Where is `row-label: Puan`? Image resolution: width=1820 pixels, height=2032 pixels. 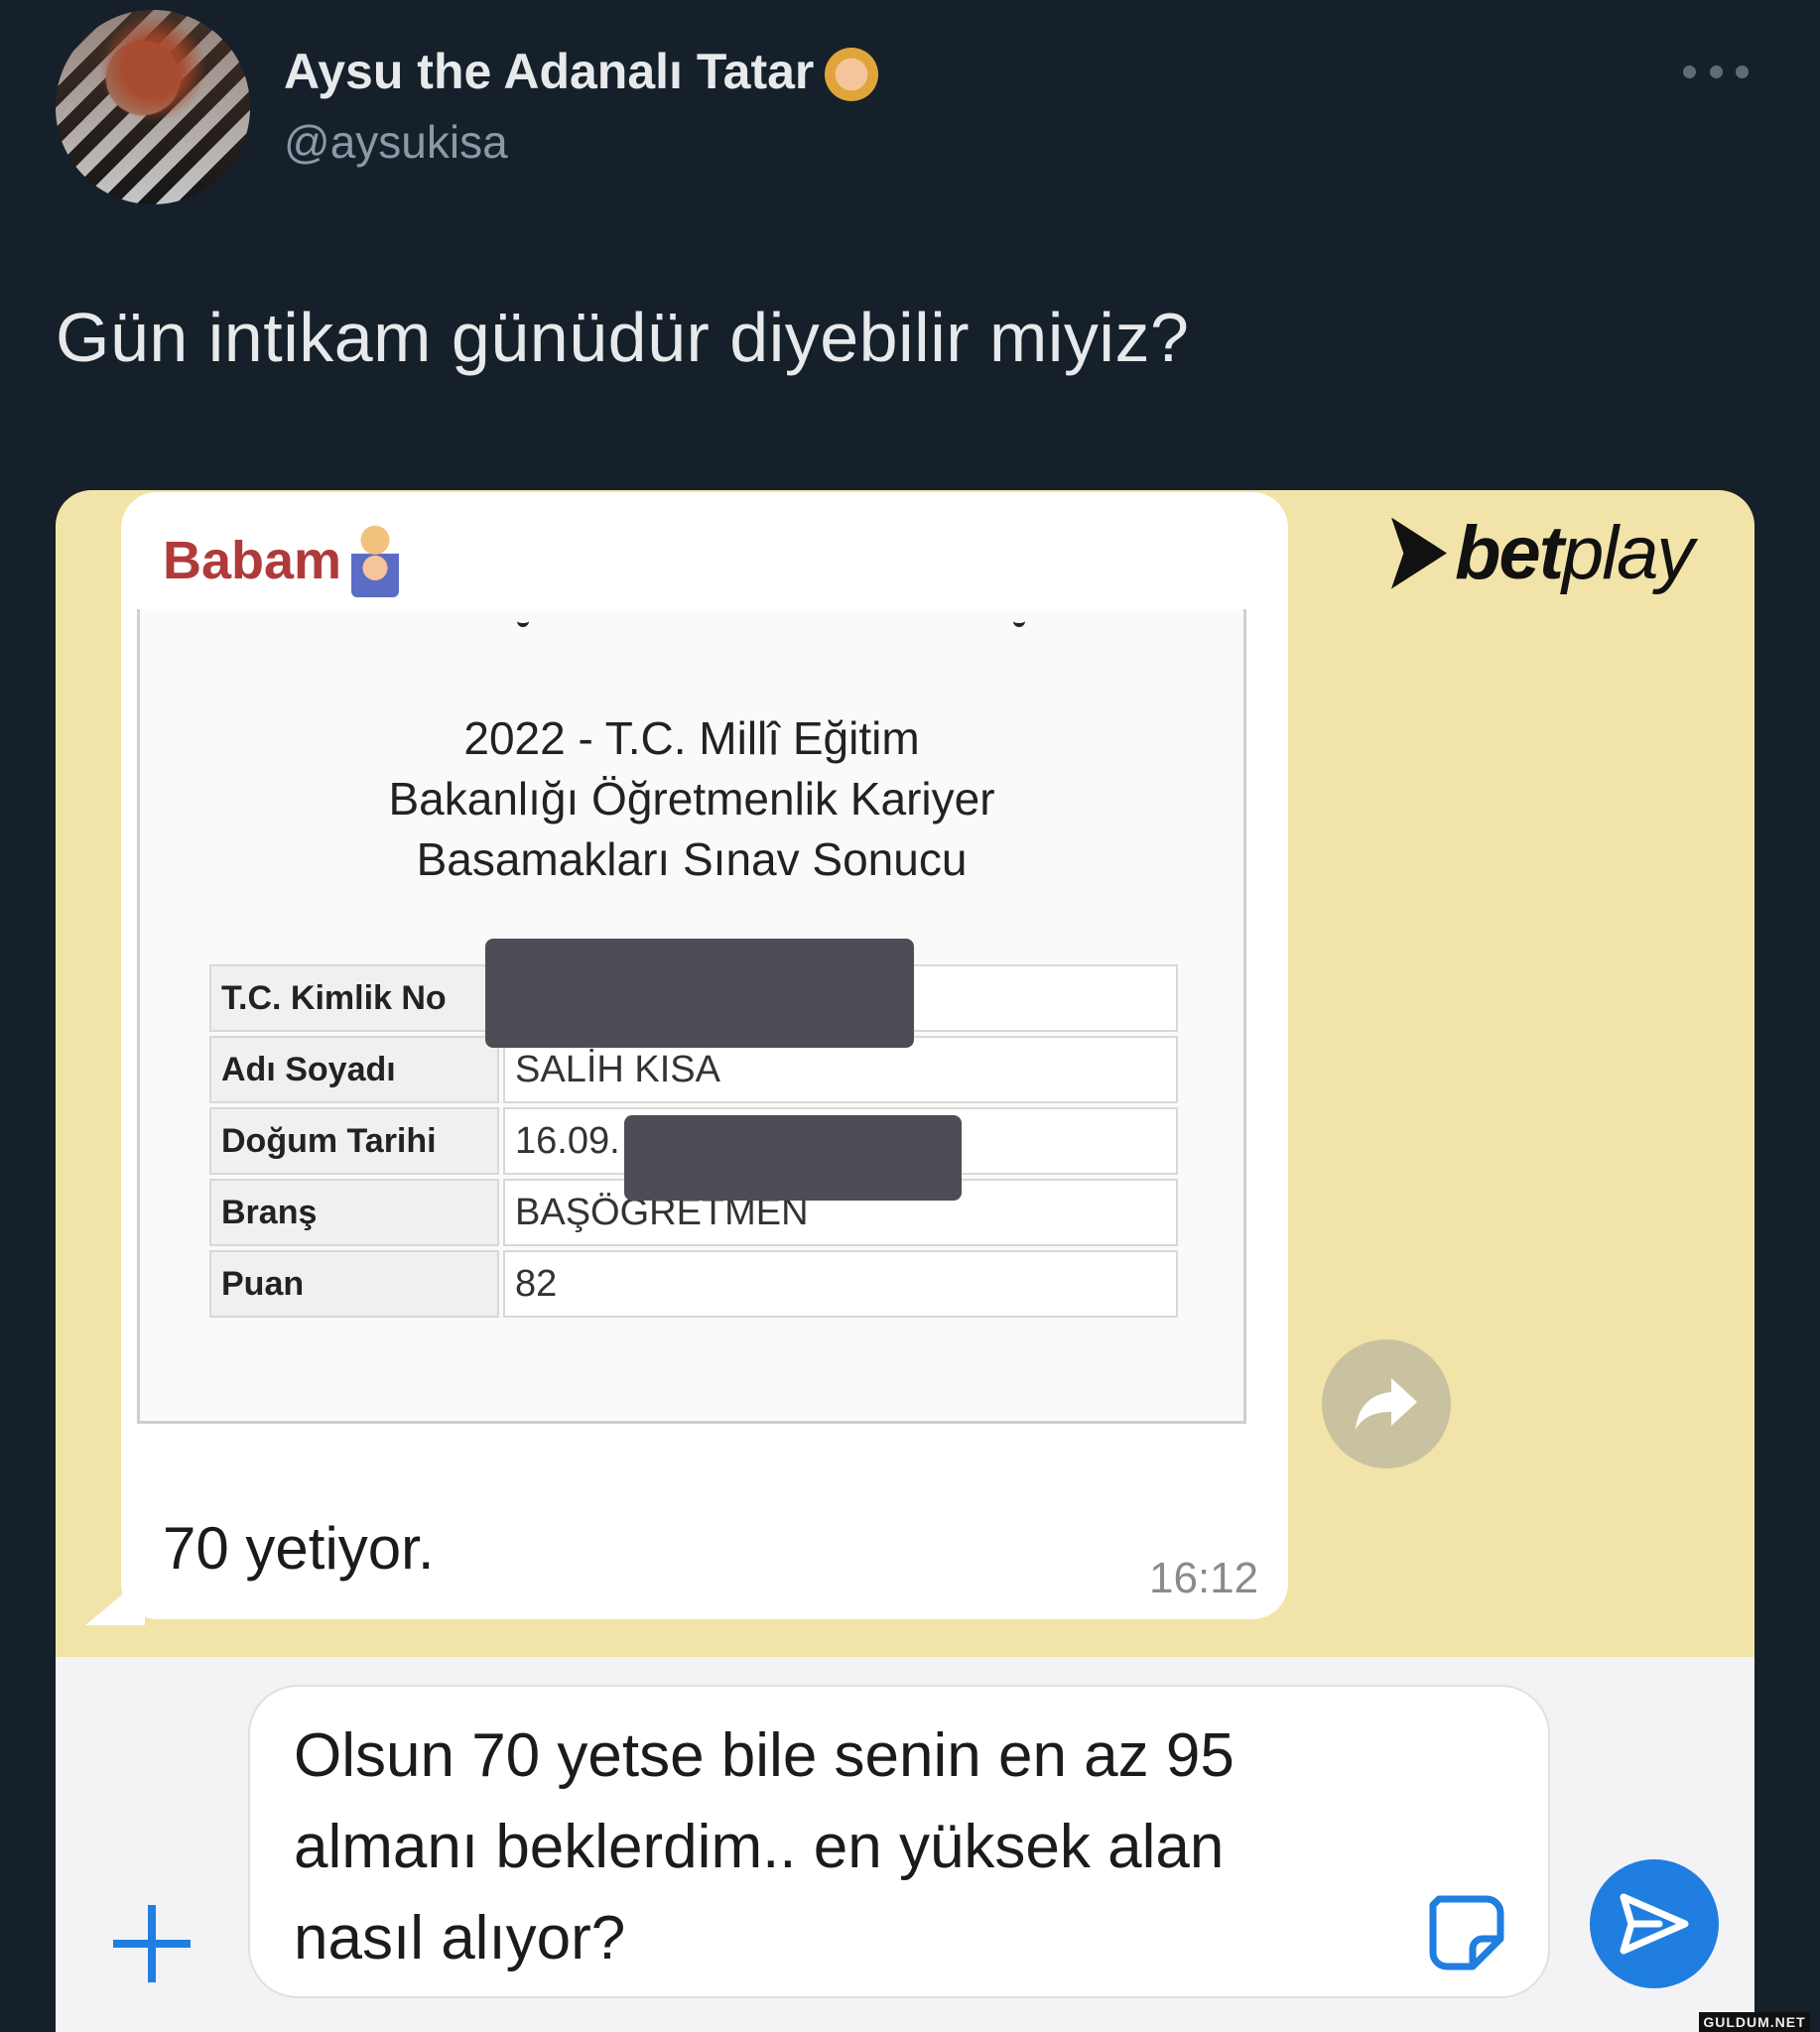
row-label: Puan is located at coordinates (354, 1284).